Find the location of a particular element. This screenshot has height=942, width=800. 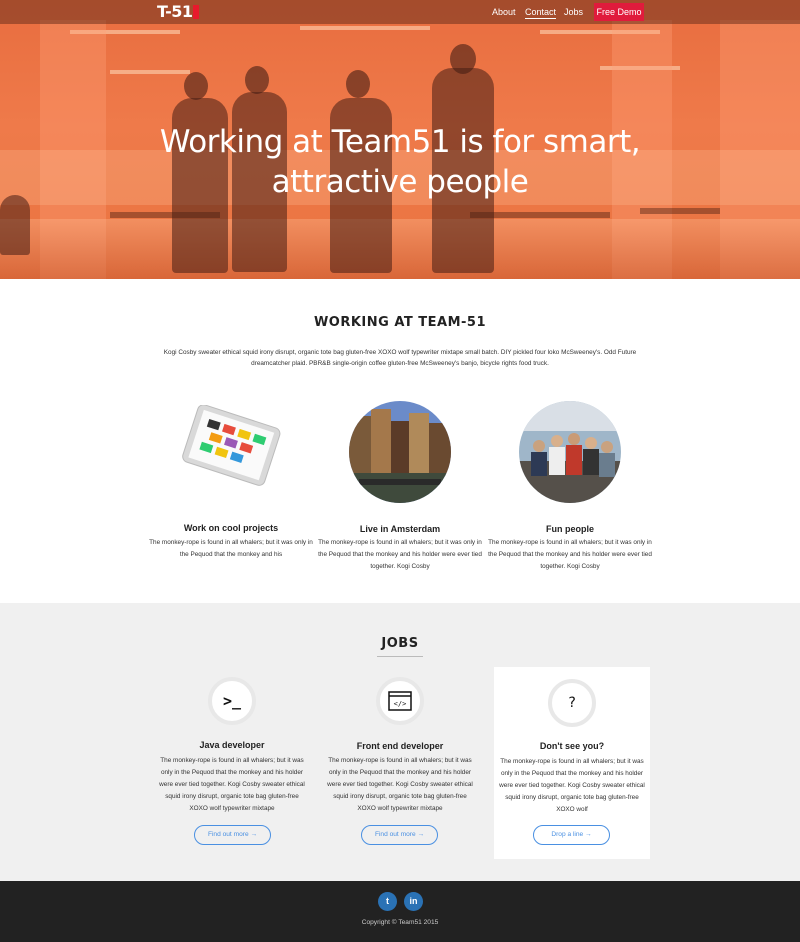

java-find-out-more-button: Find out more → is located at coordinates (232, 835).